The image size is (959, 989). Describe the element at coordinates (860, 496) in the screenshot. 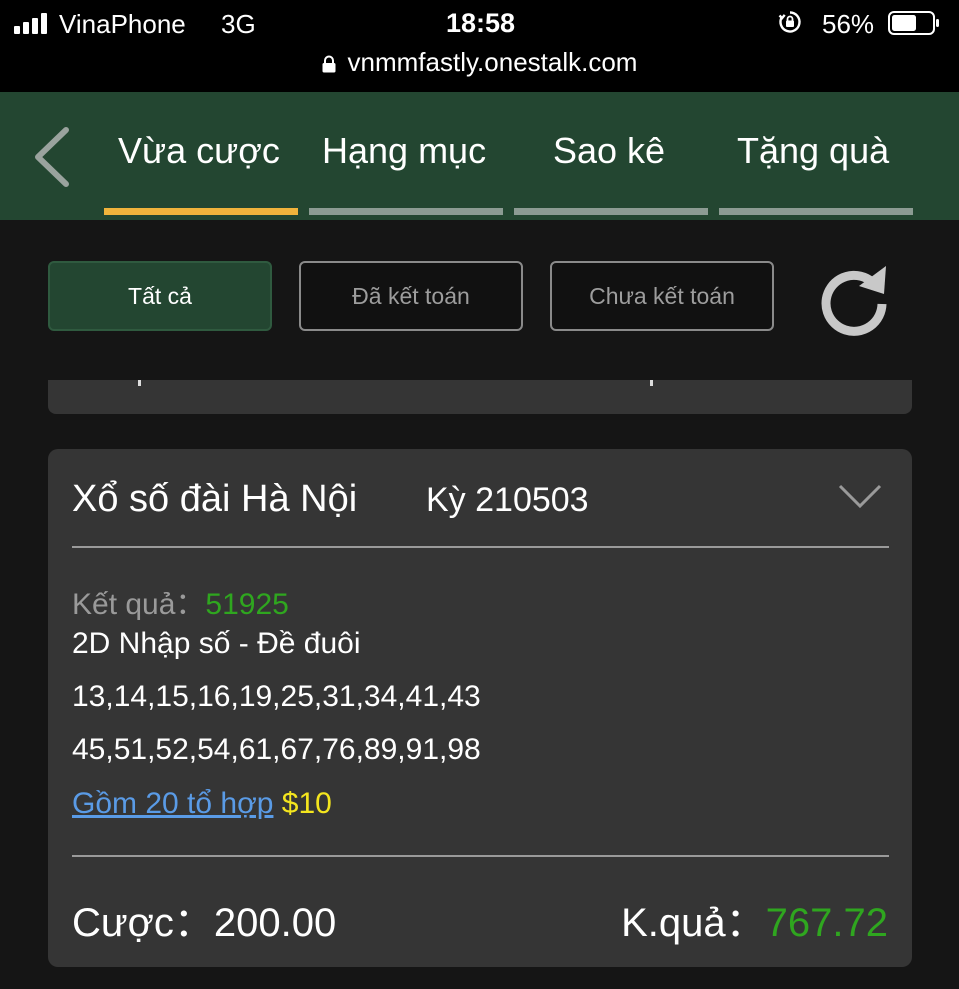

I see `chevron-down-icon` at that location.